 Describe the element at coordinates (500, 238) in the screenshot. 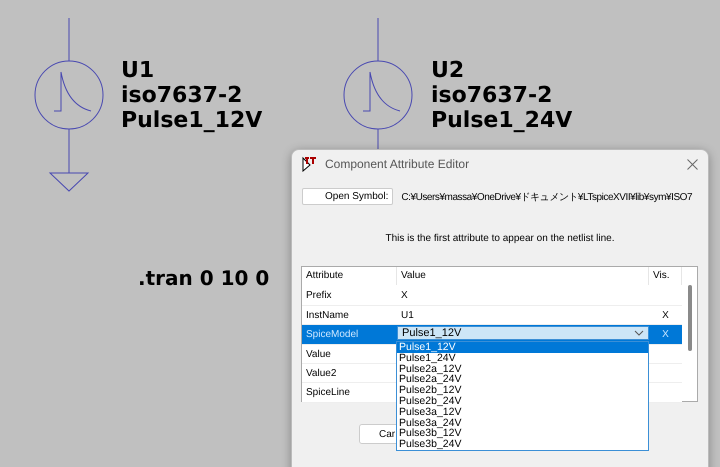

I see `attribute-description: This is the first attribute to appear on the netlist line.` at that location.